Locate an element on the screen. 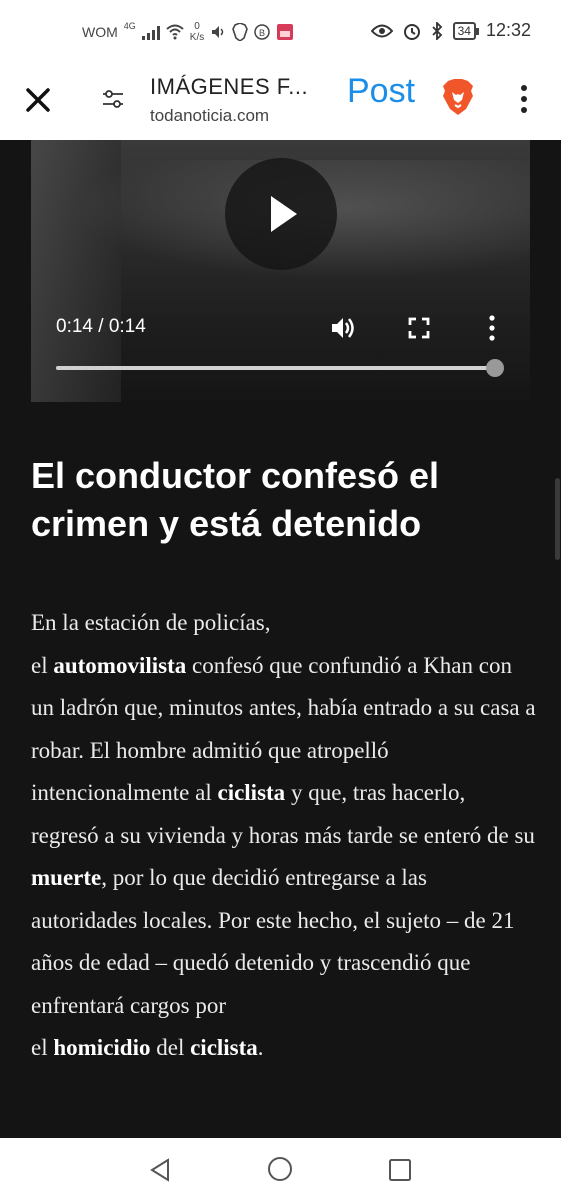 The image size is (561, 1200). page-domain: todanoticia.com is located at coordinates (209, 116).